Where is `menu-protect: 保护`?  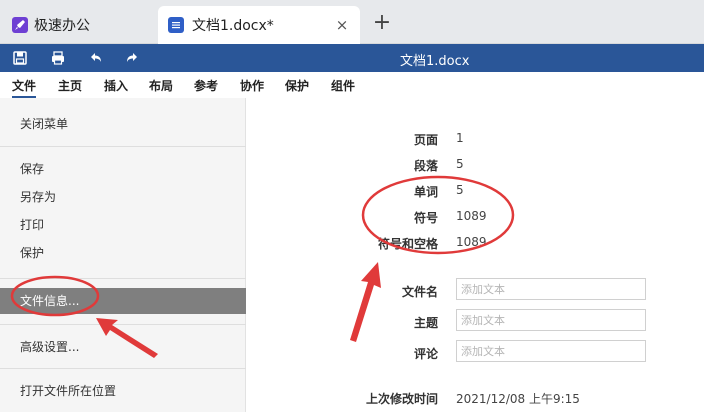 menu-protect: 保护 is located at coordinates (297, 85).